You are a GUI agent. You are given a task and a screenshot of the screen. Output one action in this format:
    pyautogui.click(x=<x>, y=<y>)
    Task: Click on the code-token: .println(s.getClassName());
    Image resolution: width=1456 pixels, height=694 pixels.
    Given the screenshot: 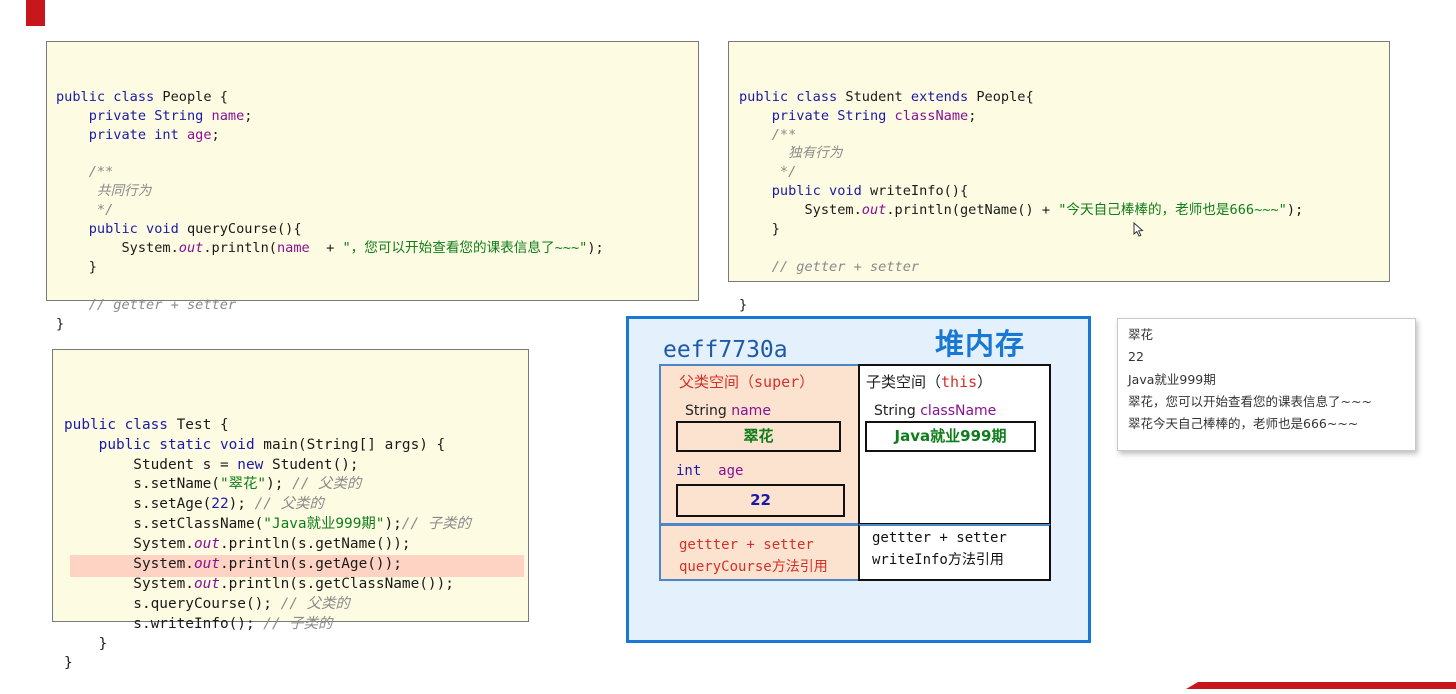 What is the action you would take?
    pyautogui.click(x=336, y=583)
    